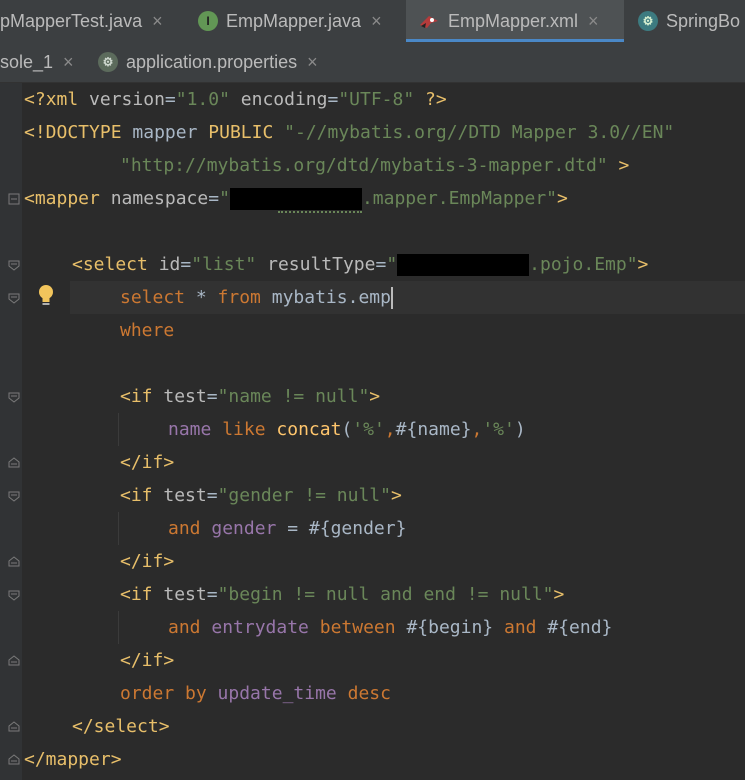 The width and height of the screenshot is (745, 780). Describe the element at coordinates (433, 429) in the screenshot. I see `sql-param: #{name}` at that location.